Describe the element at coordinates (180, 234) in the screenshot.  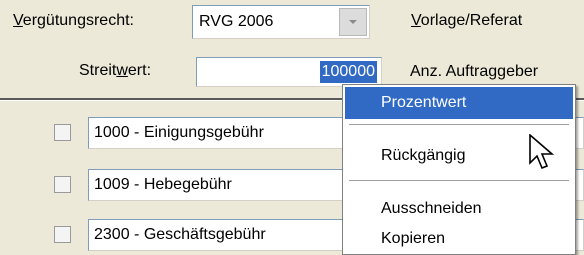
I see `fee-label-2300: 2300 - Geschäftsgebühr` at that location.